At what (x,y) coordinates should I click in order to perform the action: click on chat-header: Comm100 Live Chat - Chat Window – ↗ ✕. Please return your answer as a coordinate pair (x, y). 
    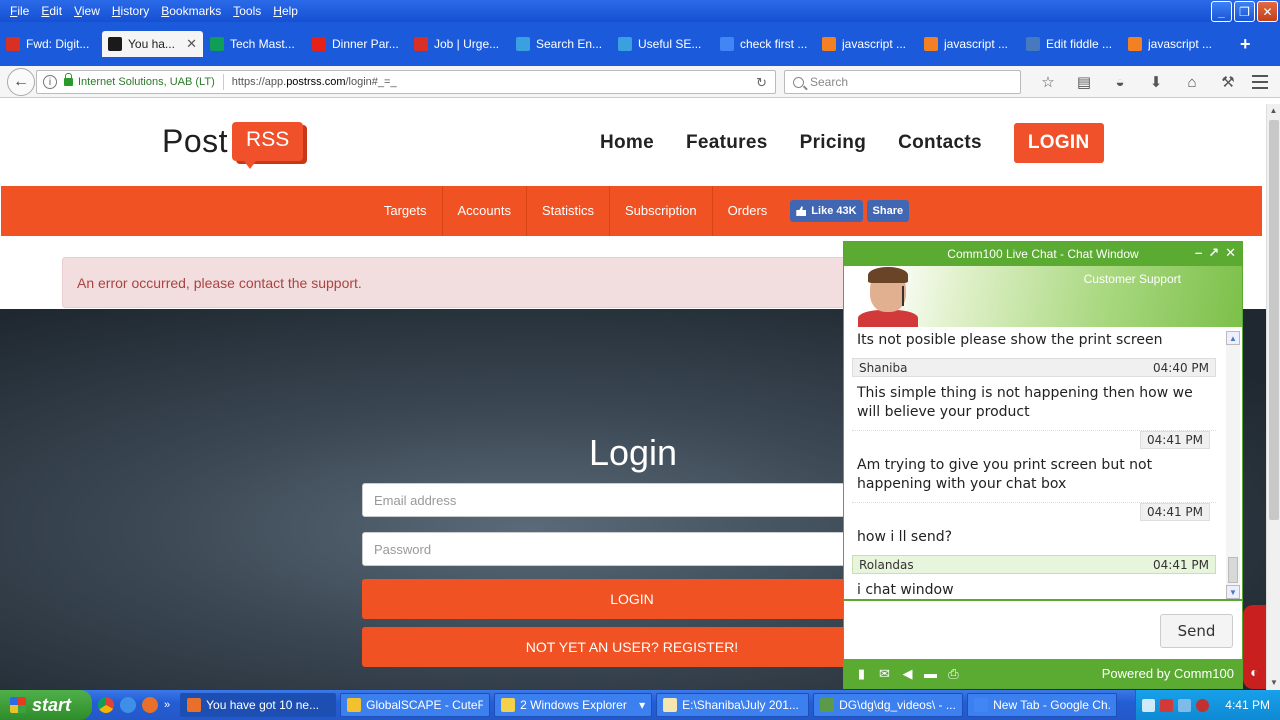
    Looking at the image, I should click on (1043, 254).